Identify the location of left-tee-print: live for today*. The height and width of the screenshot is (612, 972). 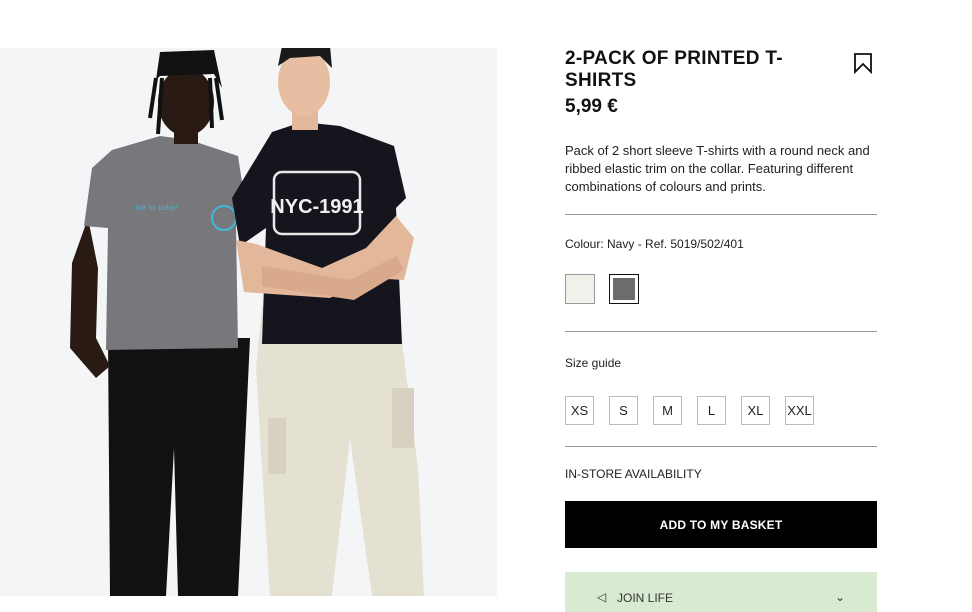
(157, 208).